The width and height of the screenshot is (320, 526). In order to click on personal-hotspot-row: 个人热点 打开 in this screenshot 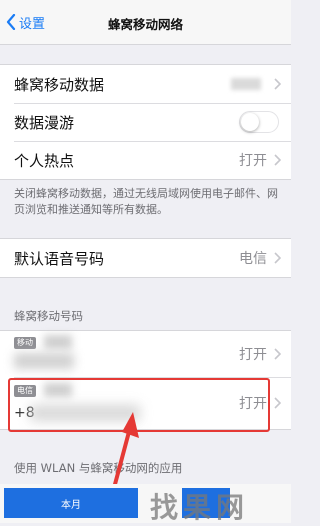, I will do `click(145, 160)`.